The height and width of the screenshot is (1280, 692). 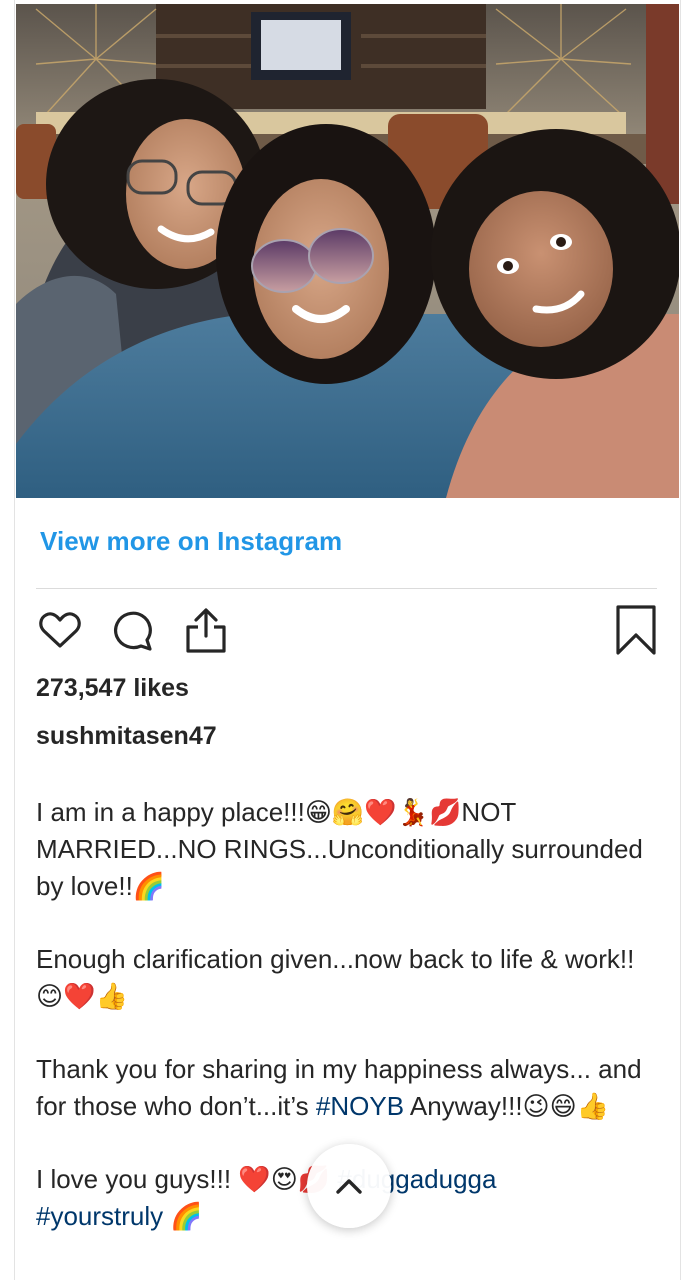 I want to click on hashtag-link: #NOYB, so click(x=360, y=1106).